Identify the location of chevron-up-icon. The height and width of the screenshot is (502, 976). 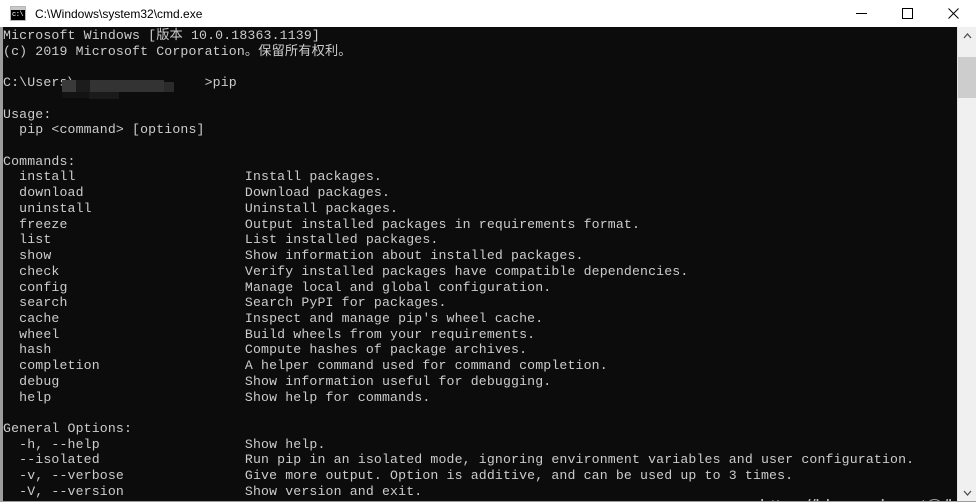
(967, 36).